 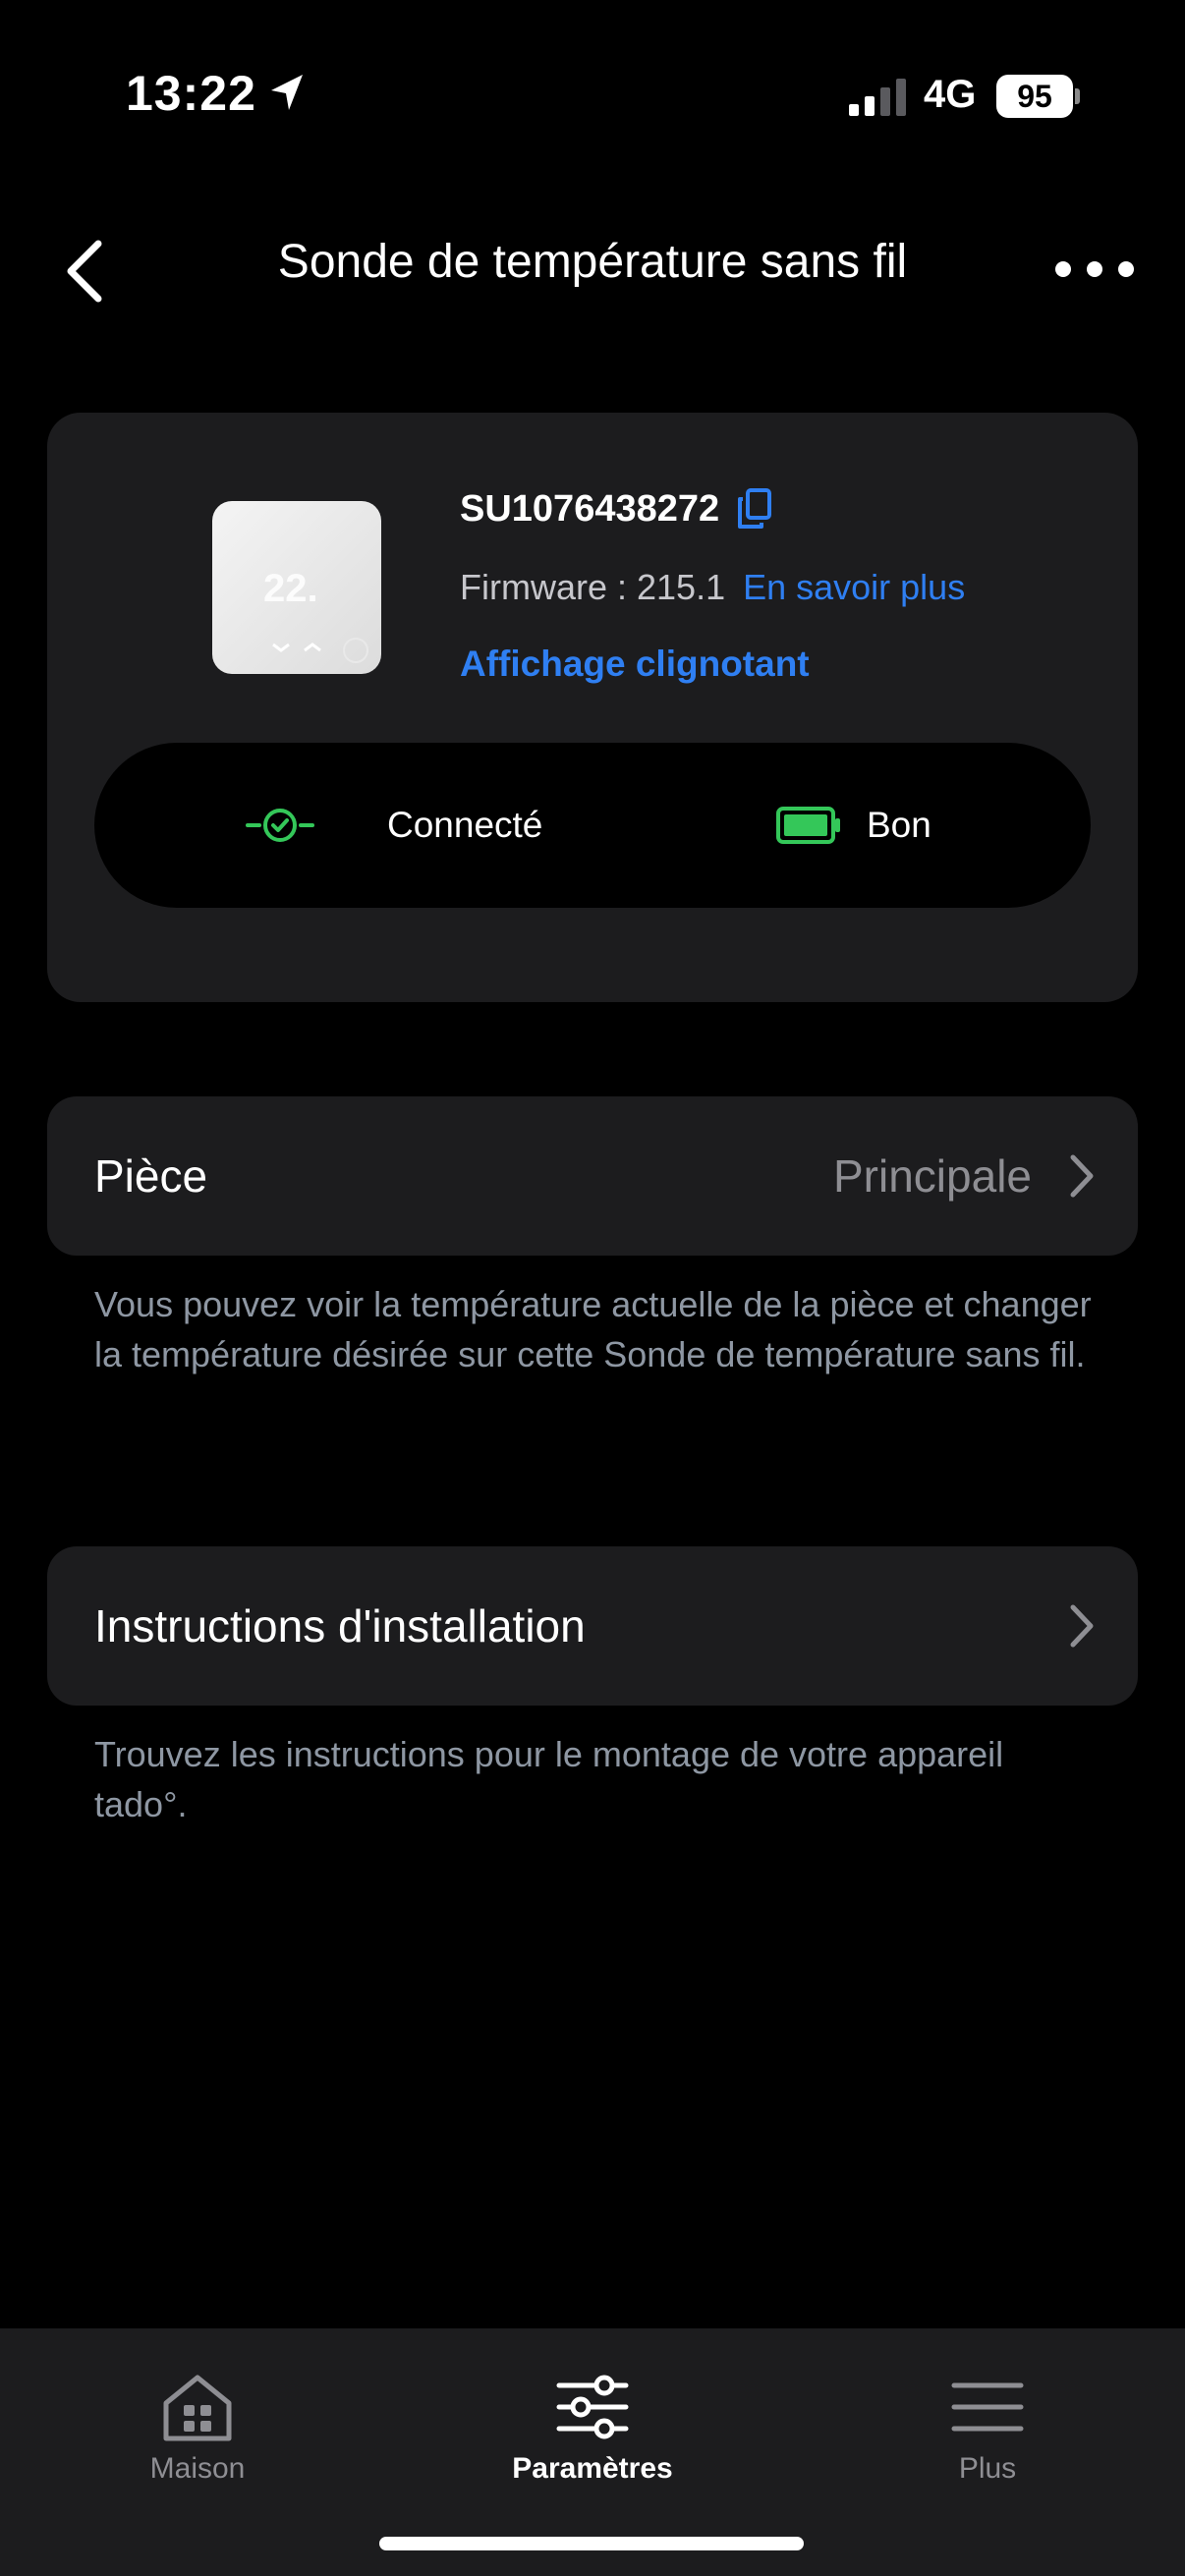 I want to click on page-title: Sonde de température sans fil, so click(x=592, y=262).